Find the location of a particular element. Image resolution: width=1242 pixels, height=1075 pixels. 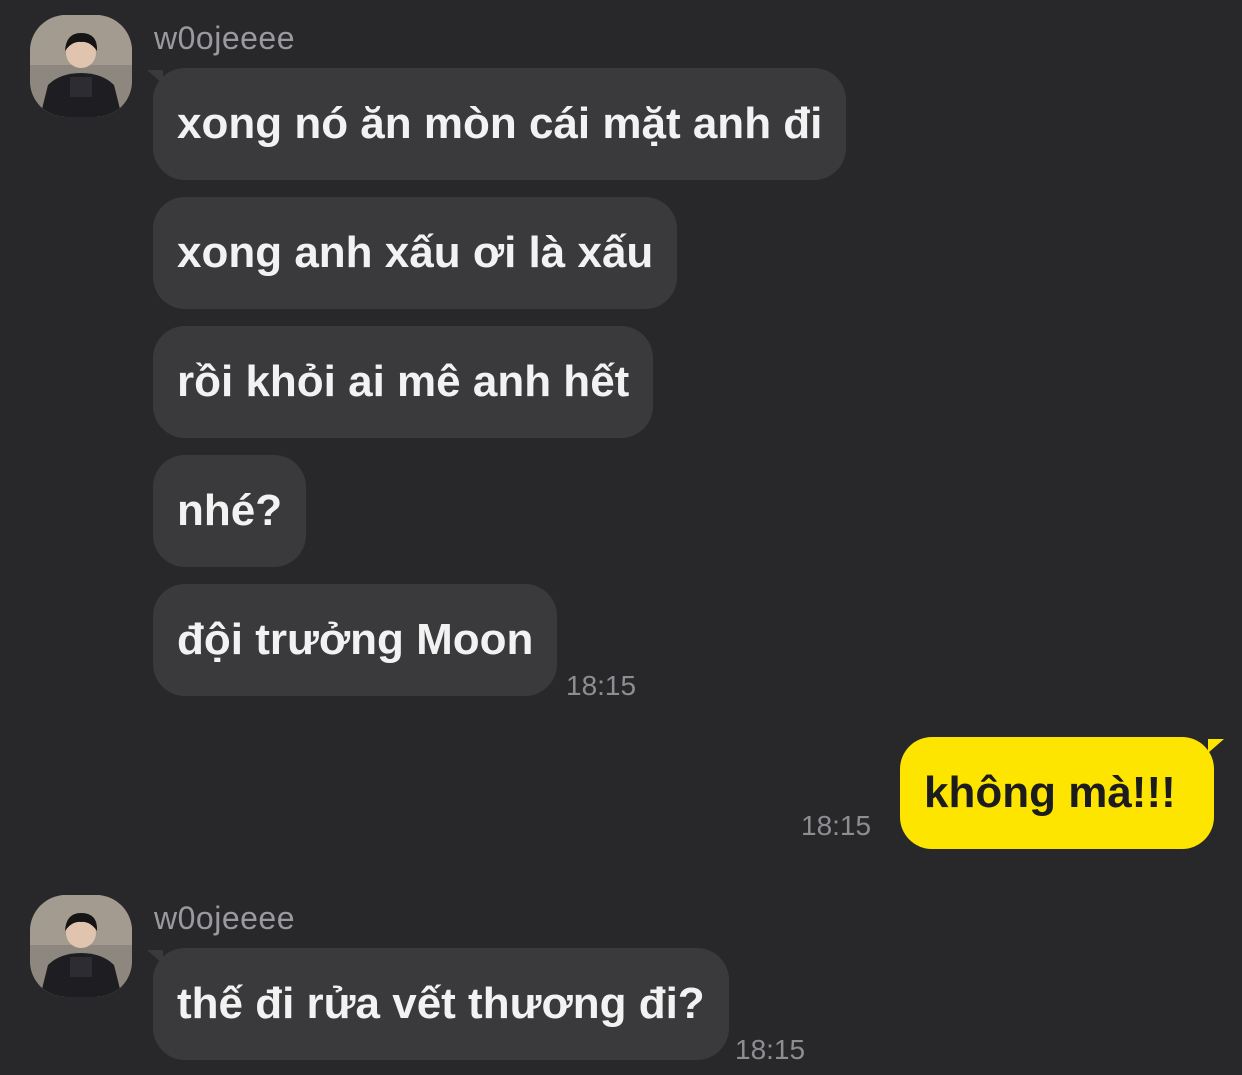

message-bubble: xong anh xấu ơi là xấu is located at coordinates (415, 253).